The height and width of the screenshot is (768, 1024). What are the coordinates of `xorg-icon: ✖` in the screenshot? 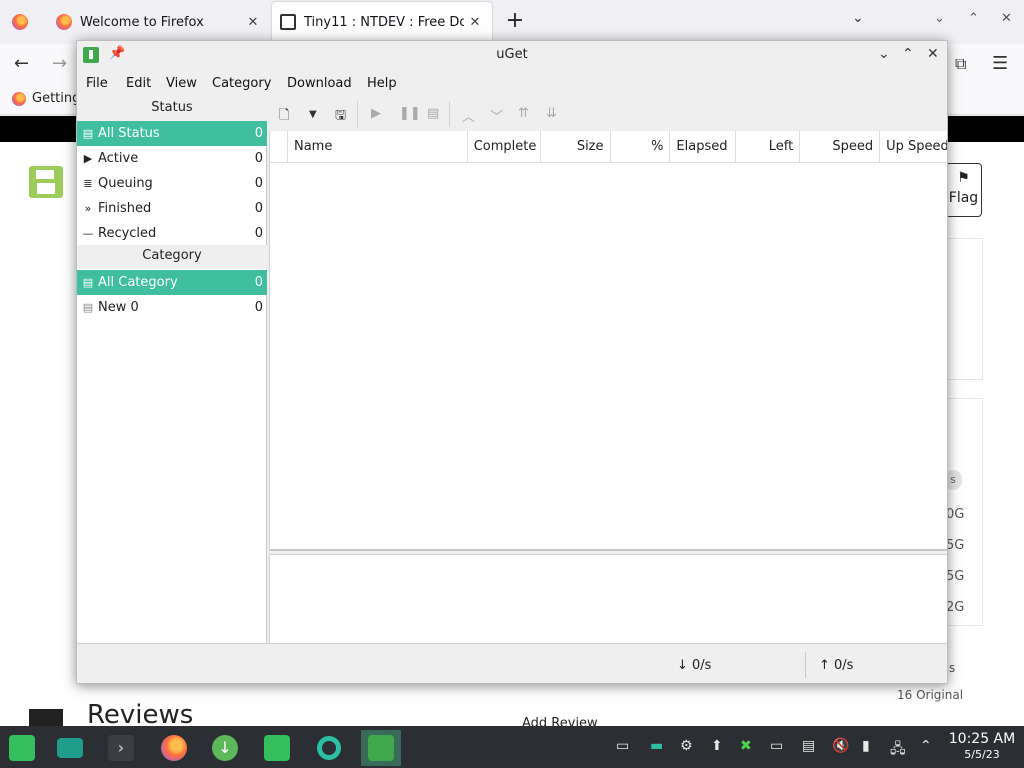 It's located at (746, 746).